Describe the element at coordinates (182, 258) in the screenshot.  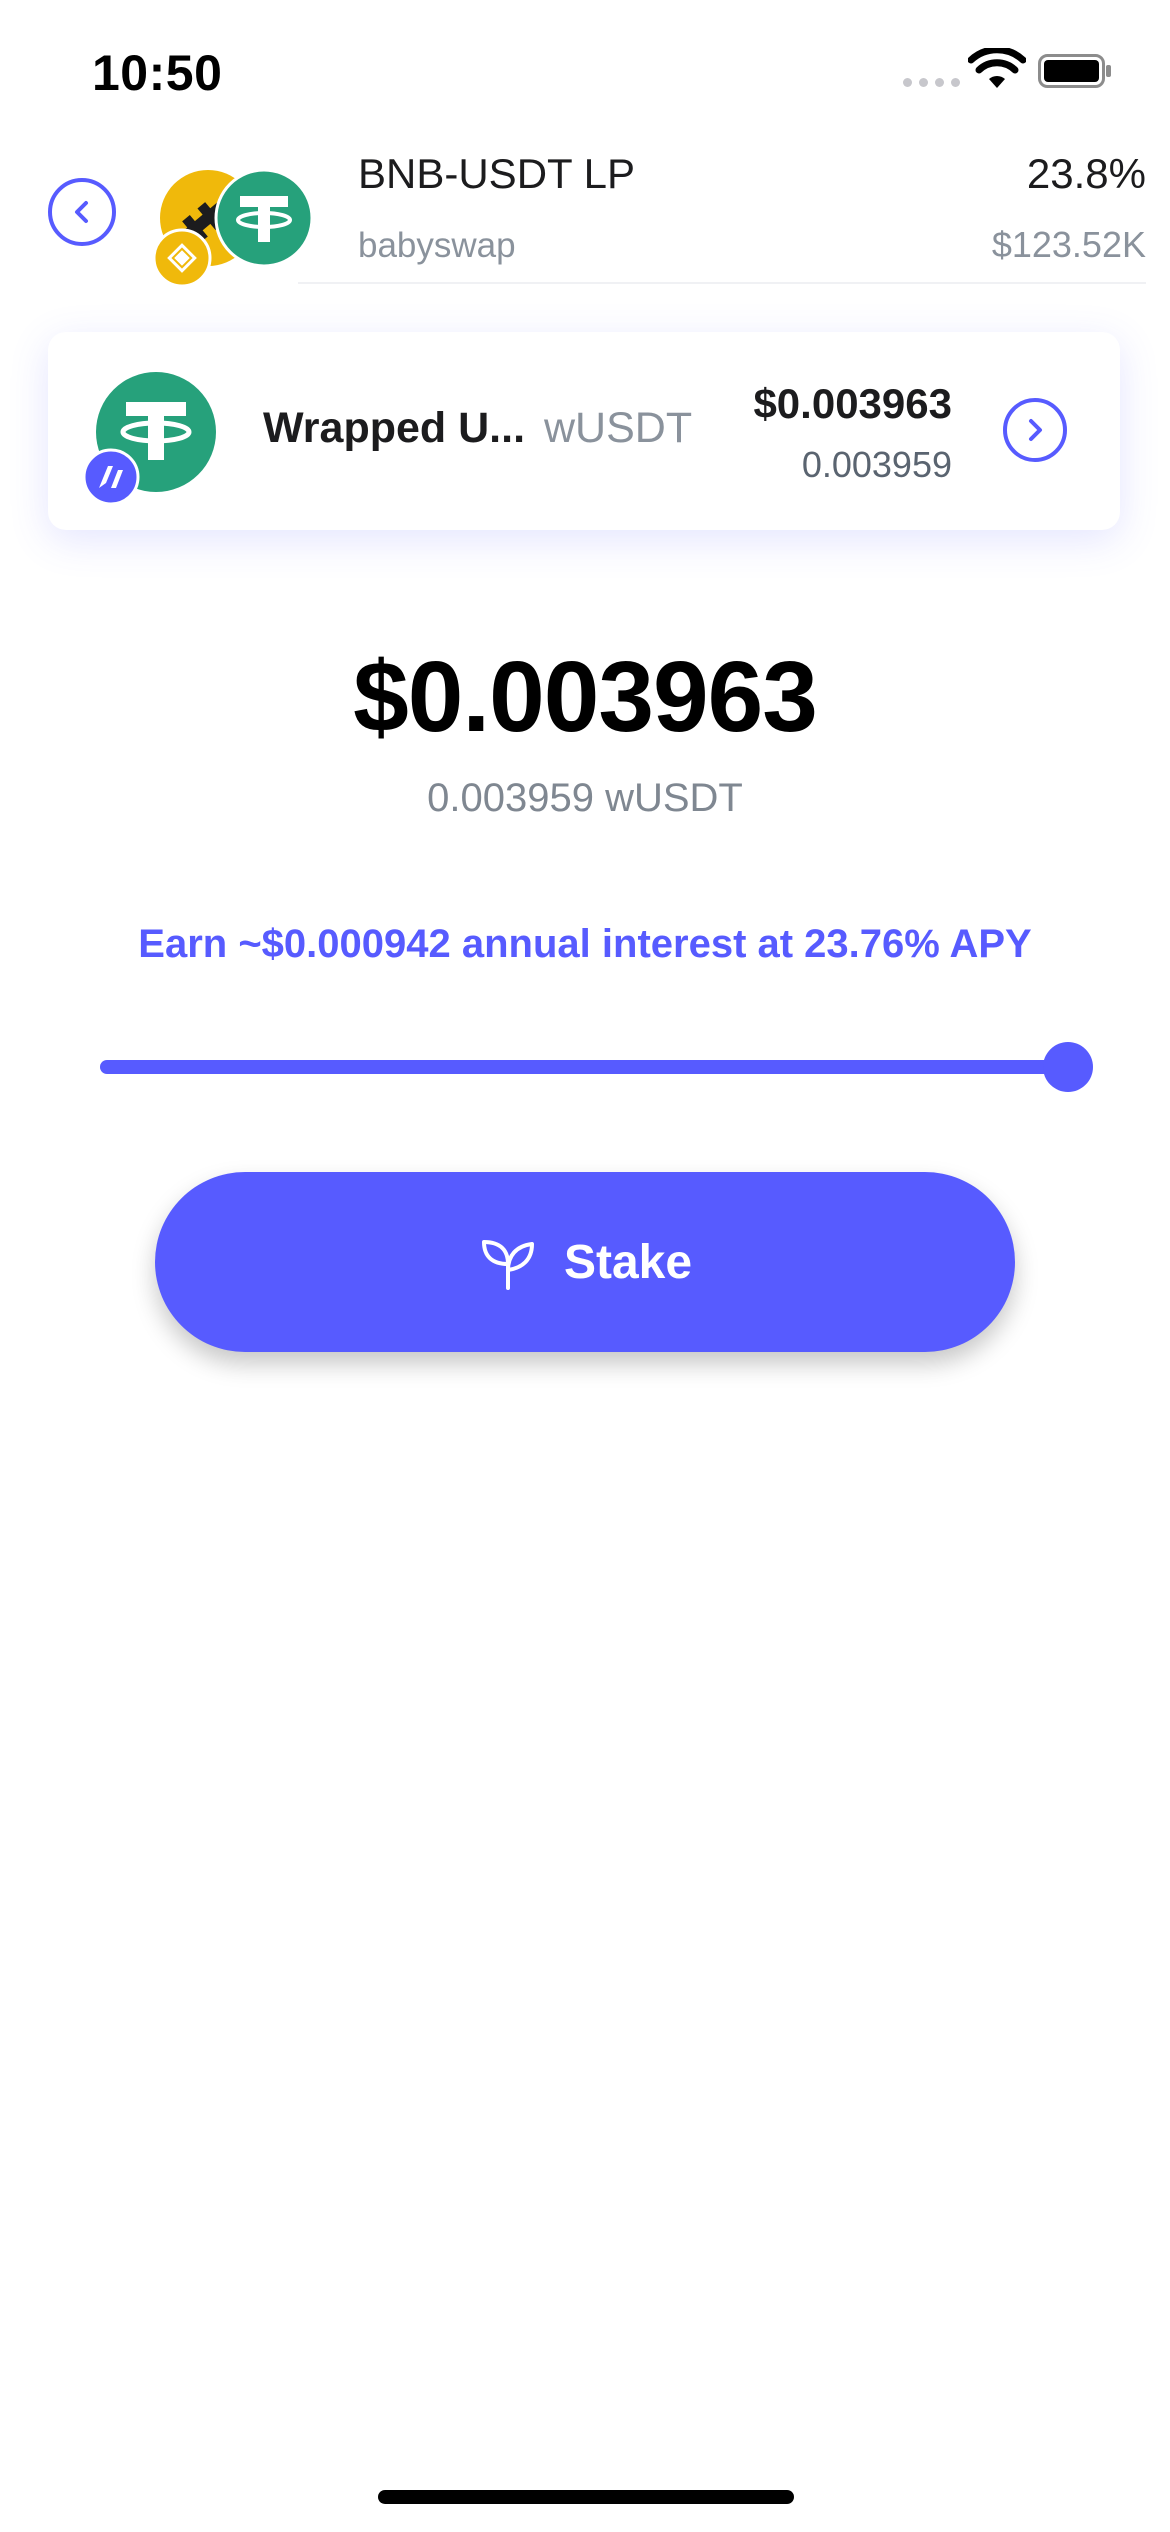
I see `babyswap-icon` at that location.